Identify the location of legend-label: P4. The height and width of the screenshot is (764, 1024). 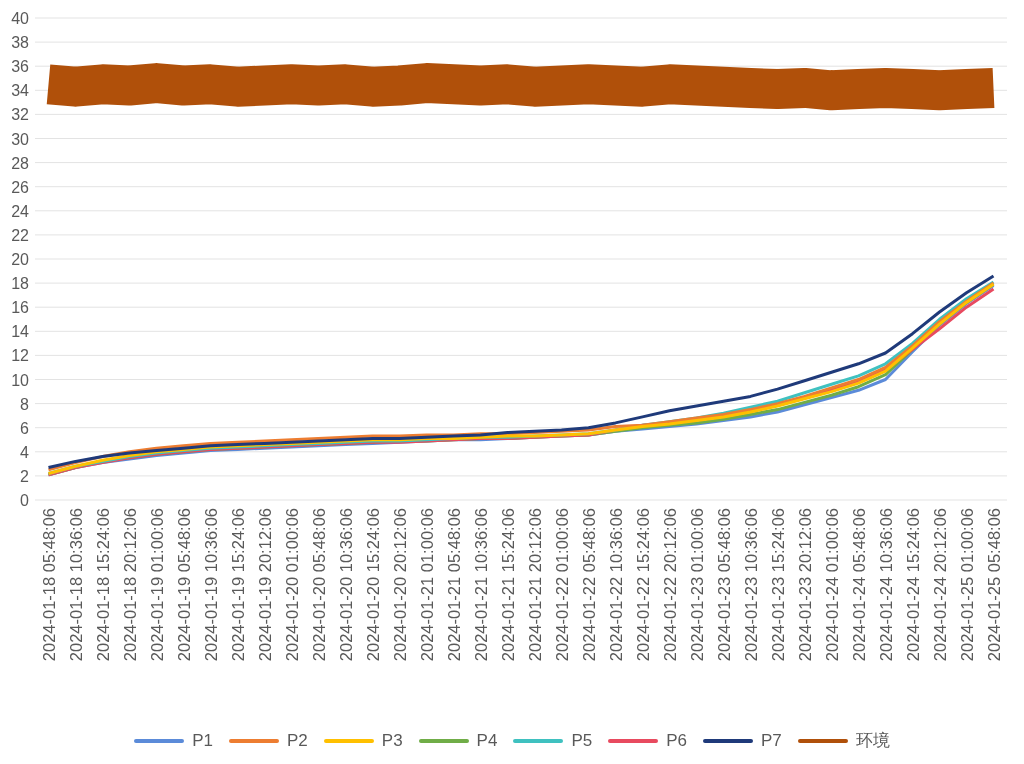
(487, 740).